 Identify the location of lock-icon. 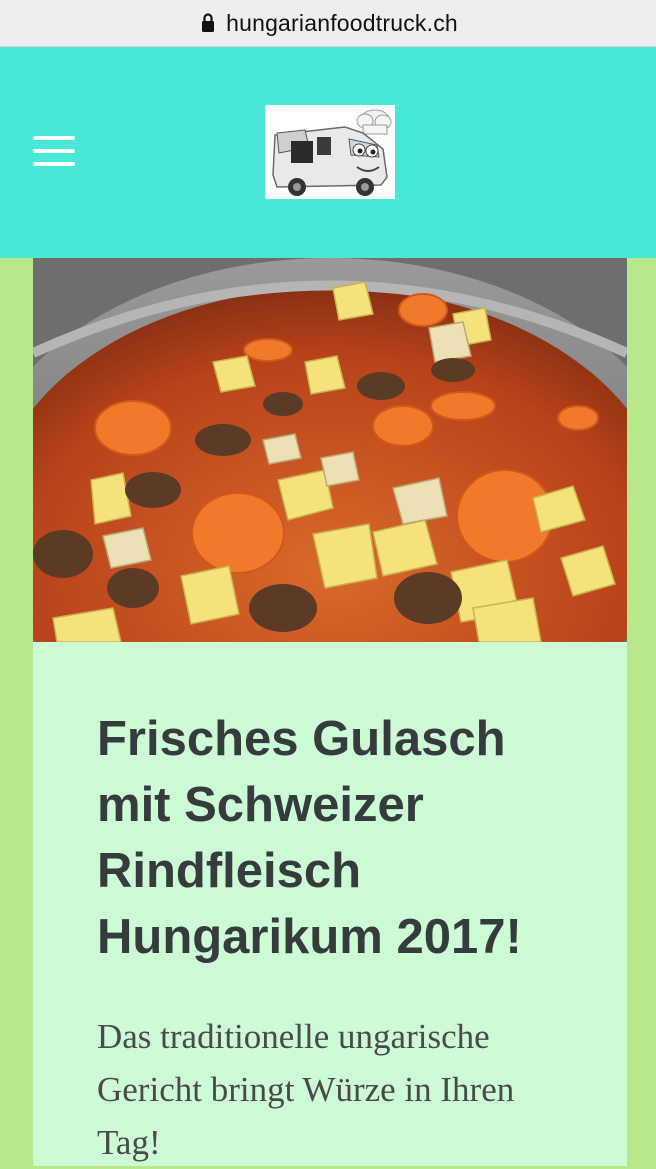
(208, 23).